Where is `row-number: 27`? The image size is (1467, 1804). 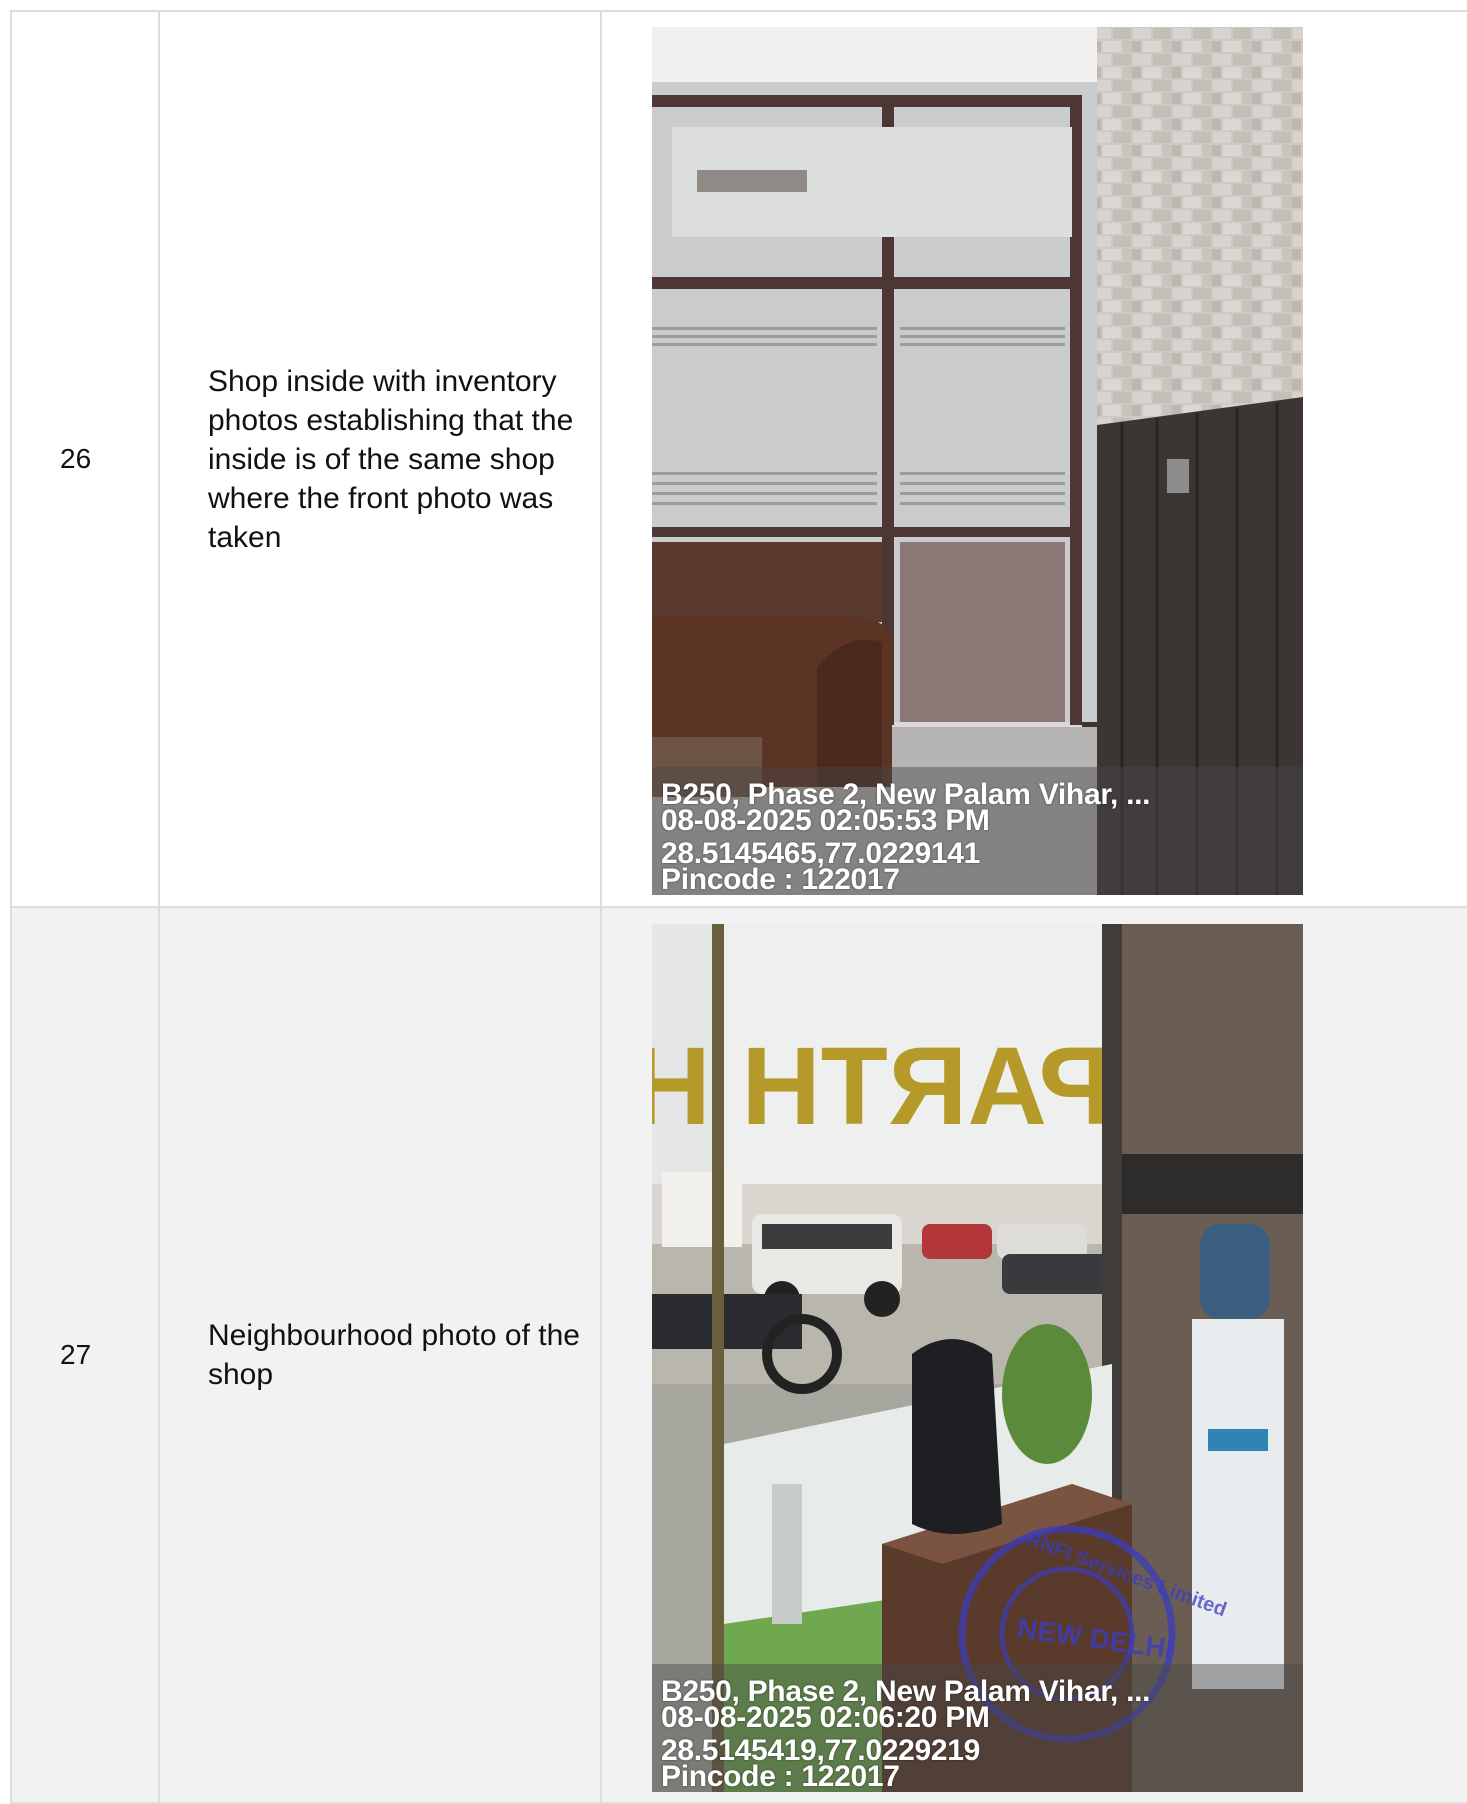
row-number: 27 is located at coordinates (76, 1354).